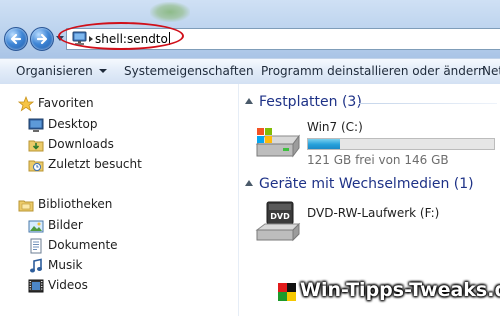  Describe the element at coordinates (373, 213) in the screenshot. I see `dvd-drive-name: DVD-RW-Laufwerk (F:)` at that location.